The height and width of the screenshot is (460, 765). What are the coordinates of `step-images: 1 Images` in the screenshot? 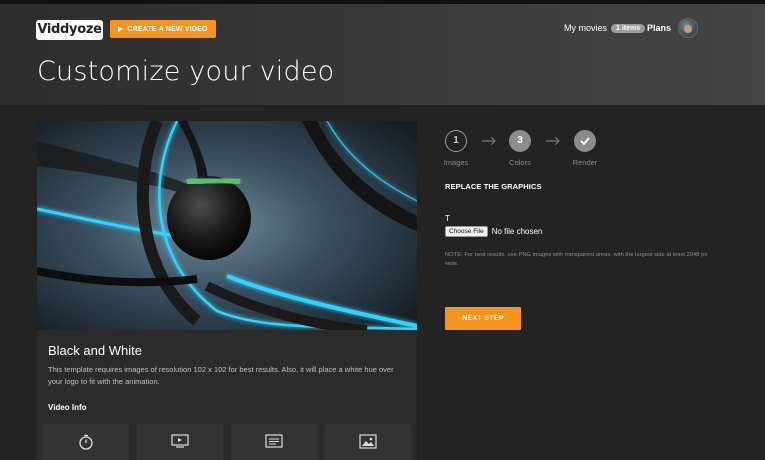 It's located at (456, 148).